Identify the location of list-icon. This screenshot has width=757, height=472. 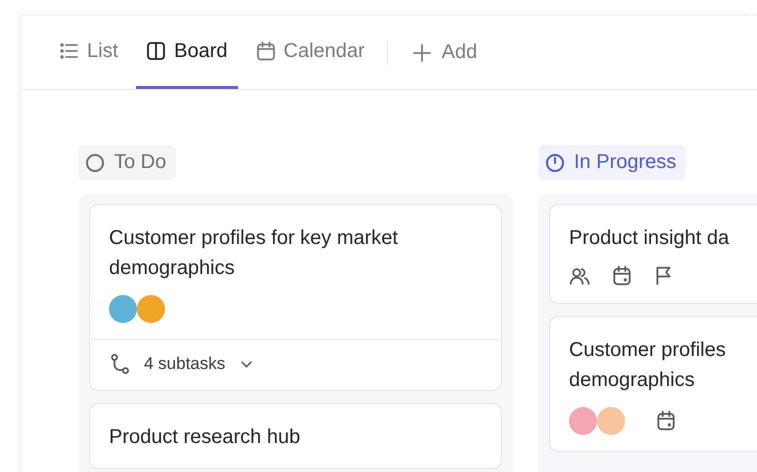
(69, 51).